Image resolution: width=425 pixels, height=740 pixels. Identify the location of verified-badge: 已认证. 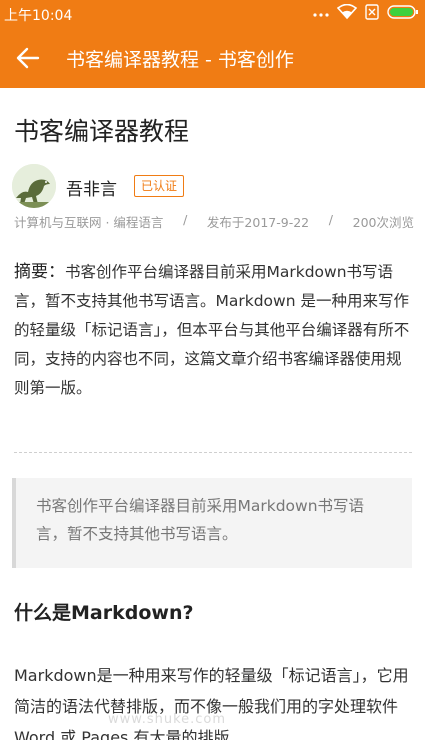
(159, 186).